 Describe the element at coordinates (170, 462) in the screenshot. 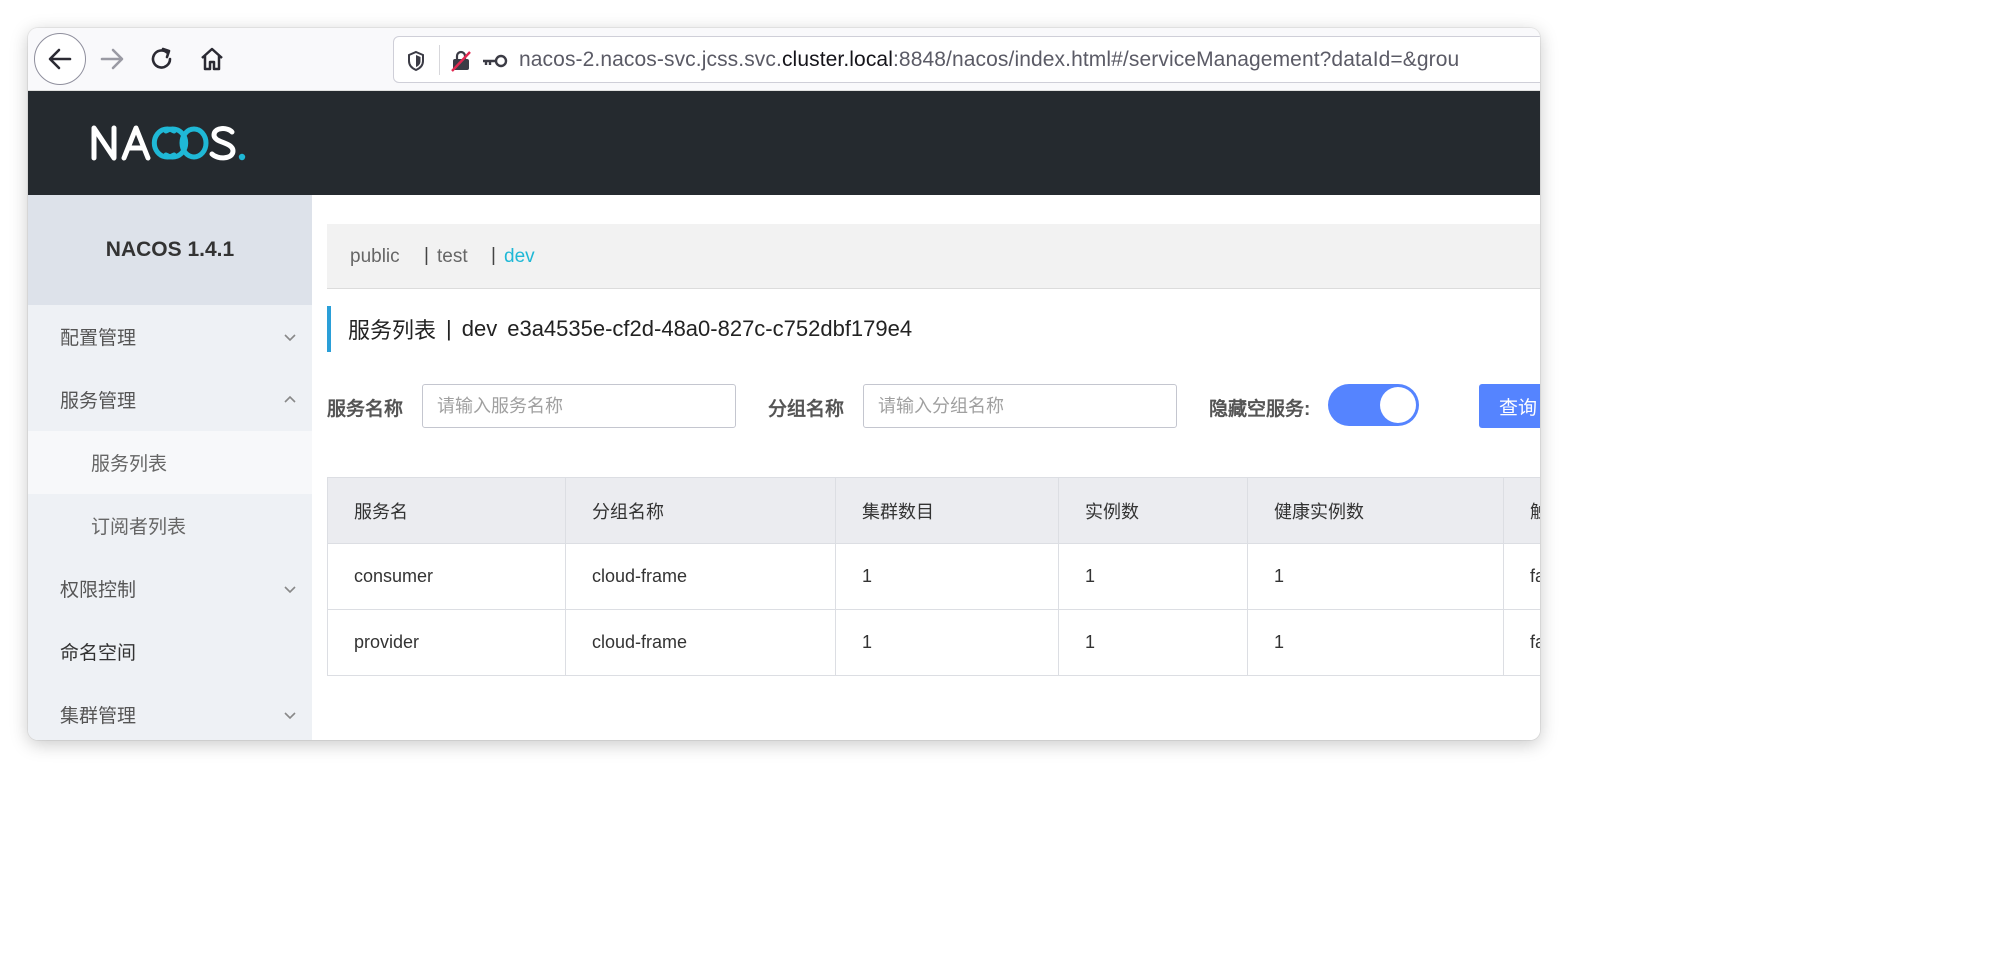

I see `sidebar-item-service-list: 服务列表` at that location.